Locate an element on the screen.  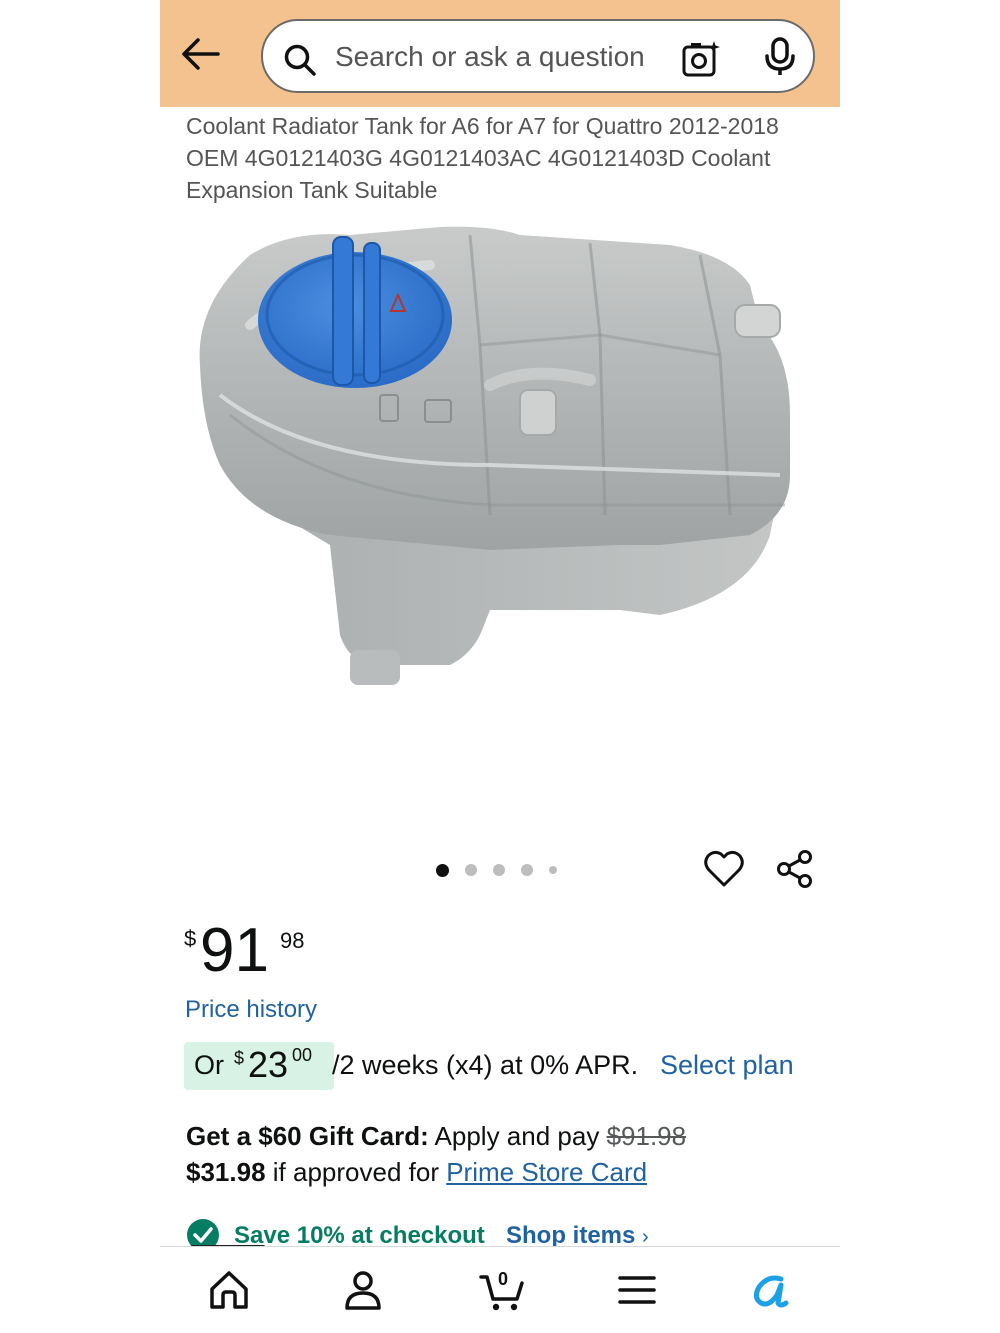
alexa-icon is located at coordinates (771, 1291).